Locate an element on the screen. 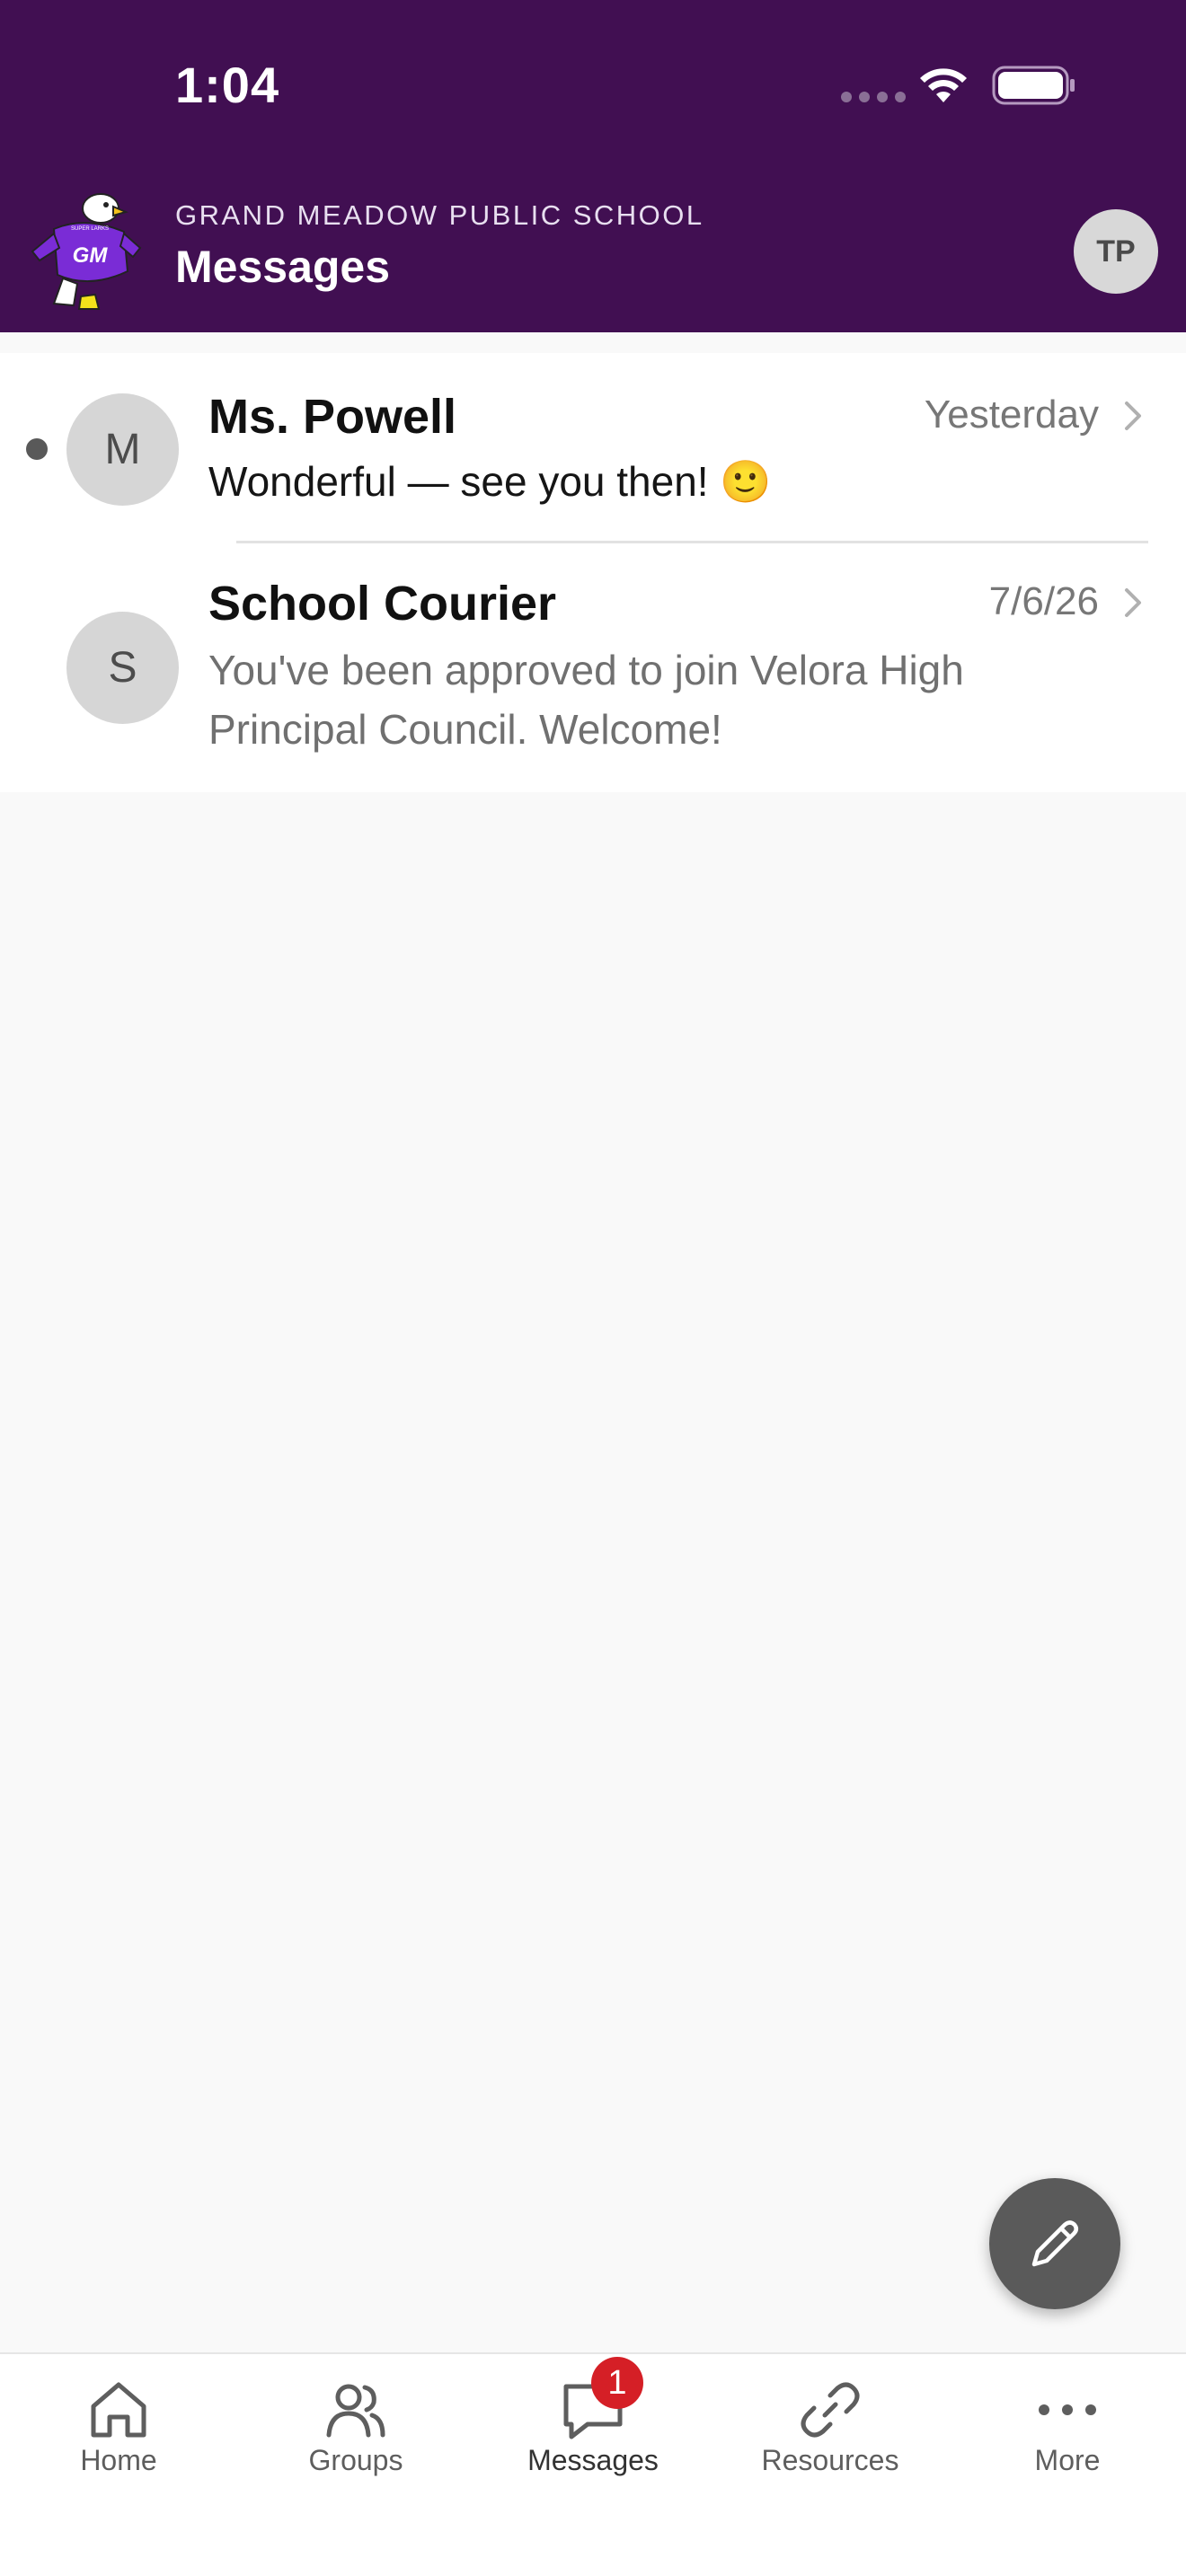  sender-avatar: S is located at coordinates (122, 668).